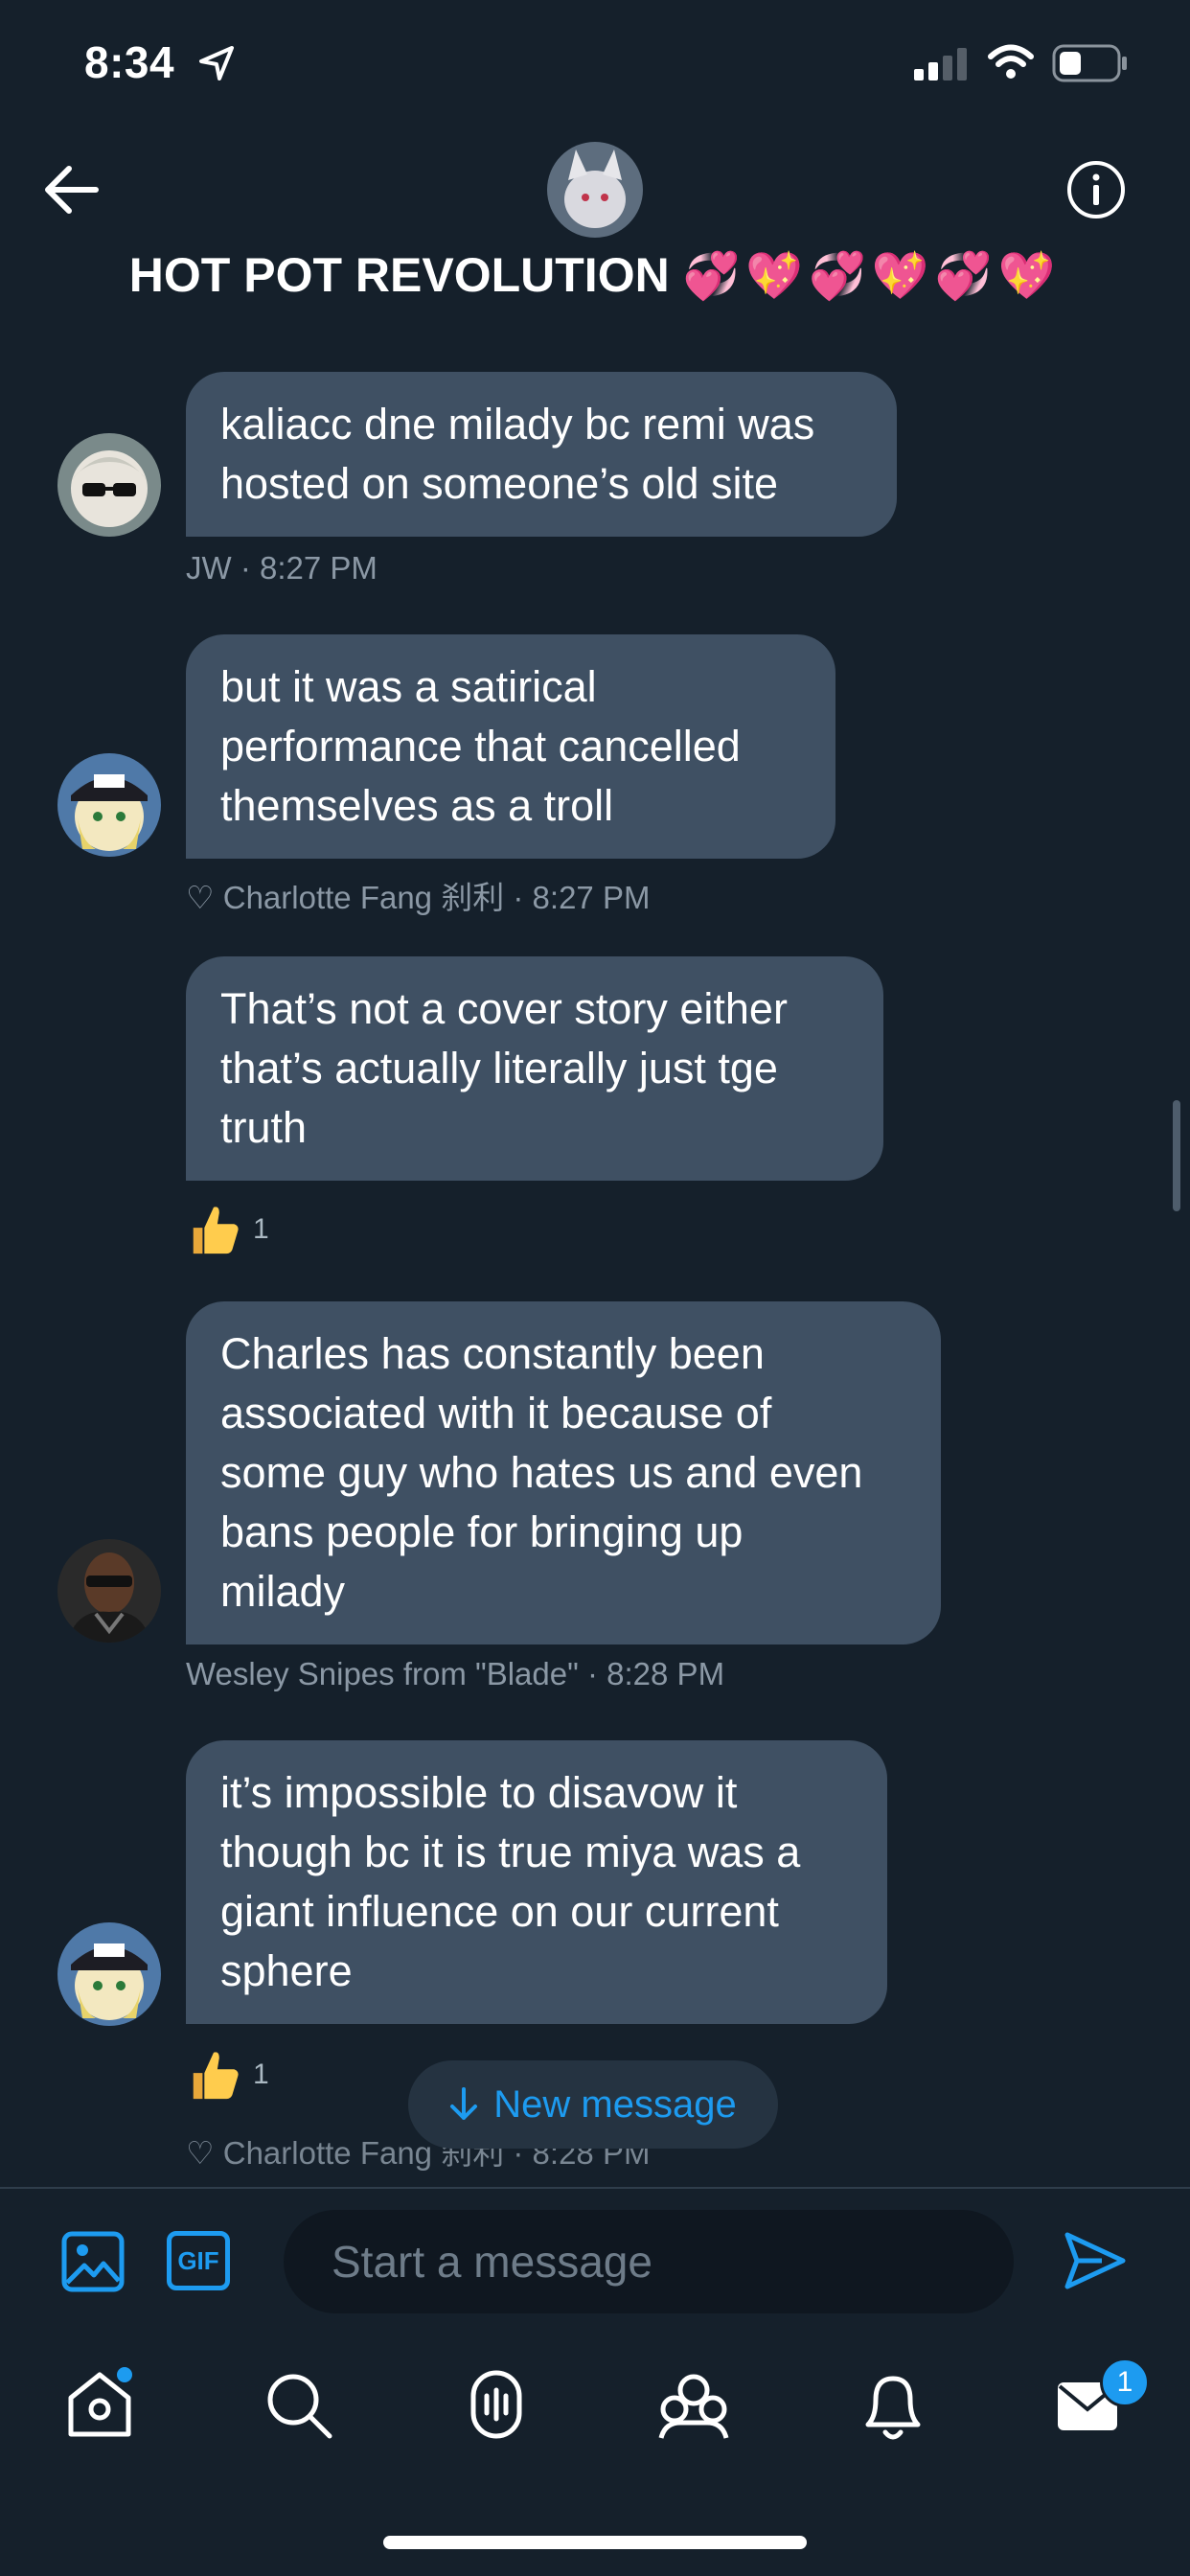 The width and height of the screenshot is (1190, 2576). Describe the element at coordinates (346, 897) in the screenshot. I see `message-sender: ♡ Charlotte Fang 刹利` at that location.